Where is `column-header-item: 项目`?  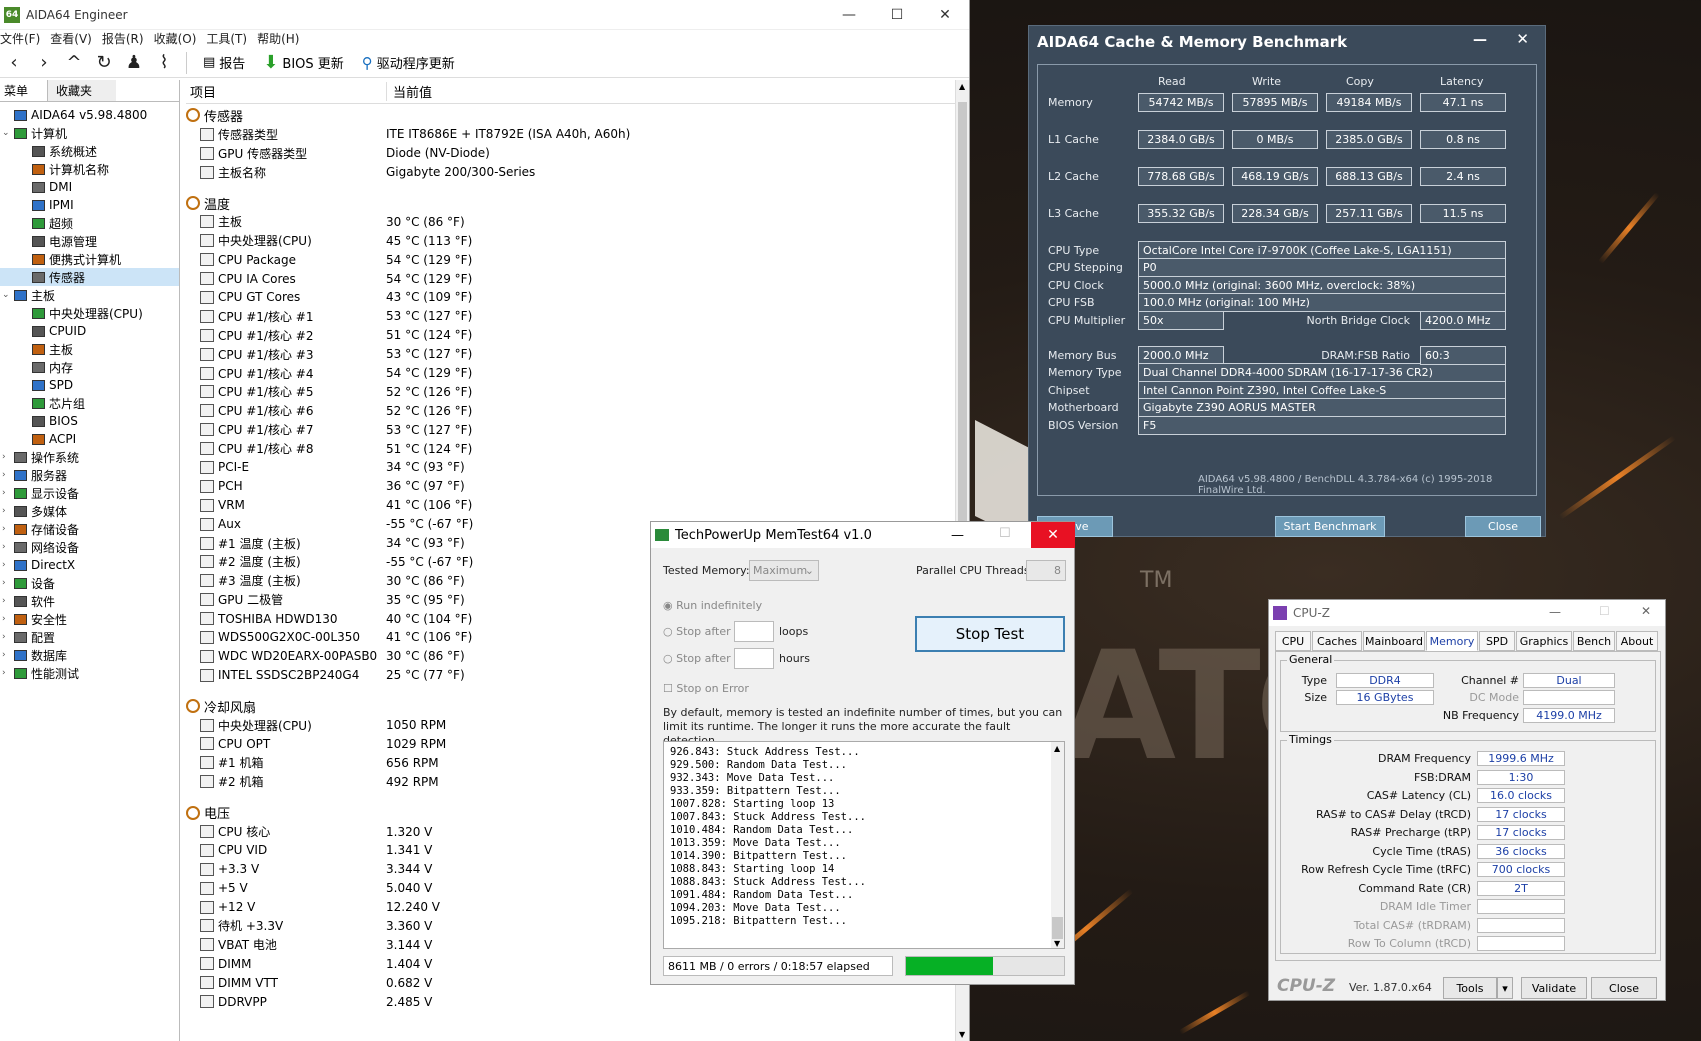
column-header-item: 项目 is located at coordinates (286, 91).